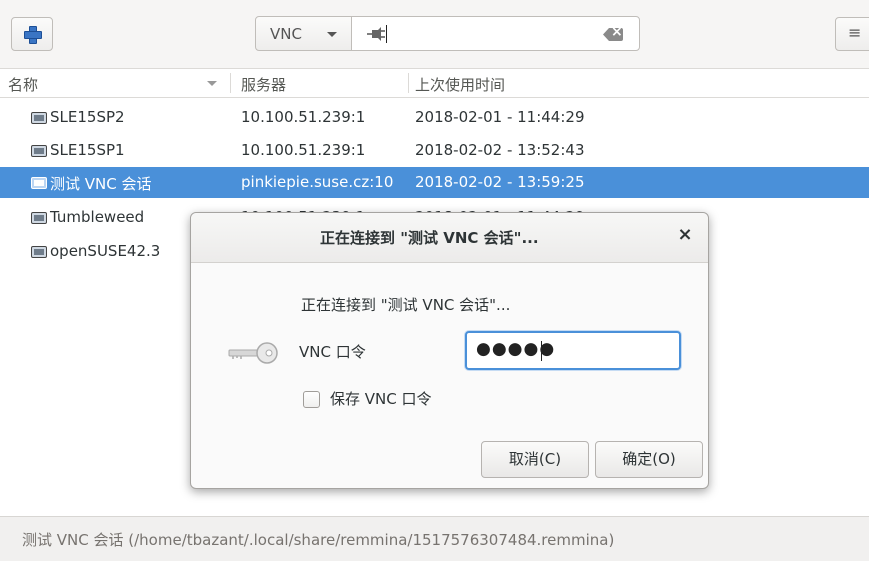  Describe the element at coordinates (573, 350) in the screenshot. I see `password-field: ●●●●●` at that location.